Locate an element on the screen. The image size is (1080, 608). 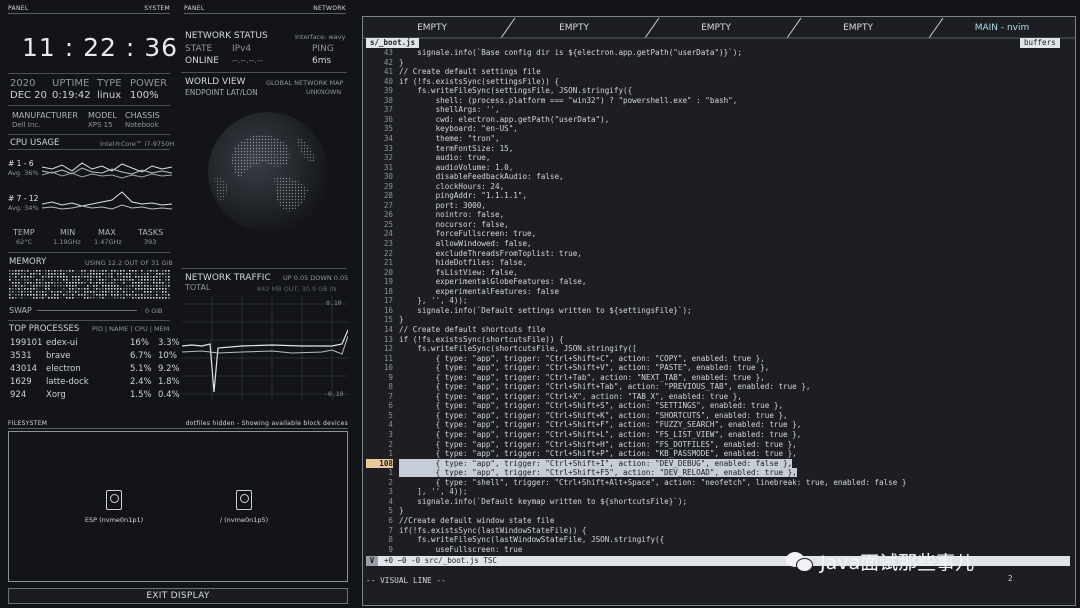
process-row: 199101 edex-ui 16% 3.3% is located at coordinates (95, 344).